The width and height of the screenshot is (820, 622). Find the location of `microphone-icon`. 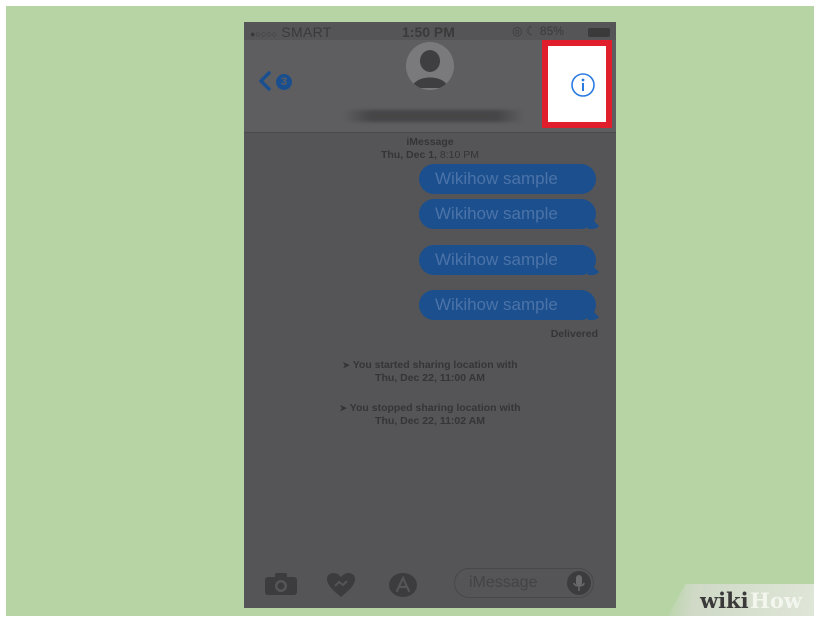

microphone-icon is located at coordinates (579, 583).